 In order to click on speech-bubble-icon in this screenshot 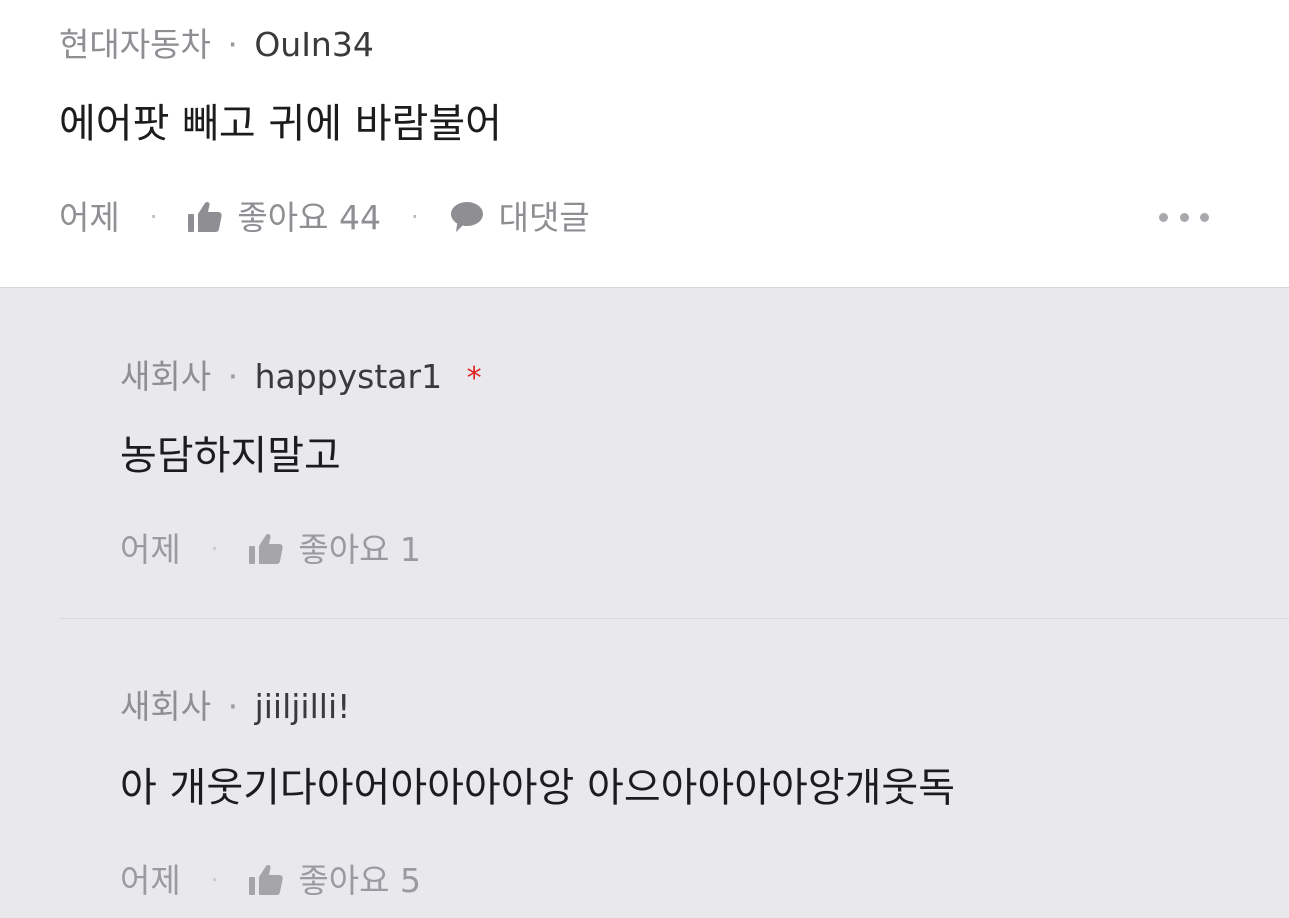, I will do `click(467, 217)`.